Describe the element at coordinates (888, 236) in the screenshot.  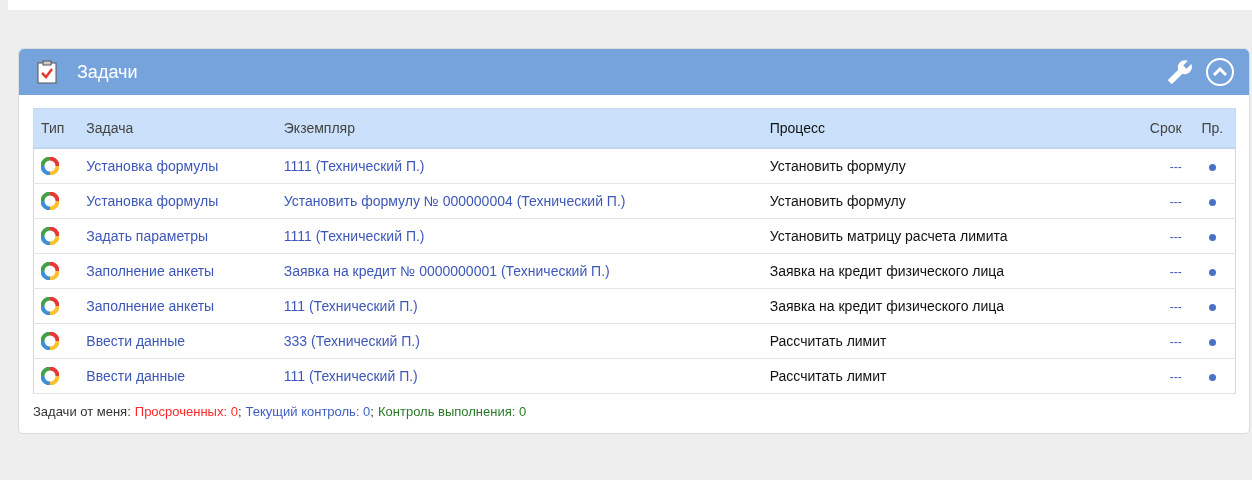
I see `process-name: Установить матрицу расчета лимита` at that location.